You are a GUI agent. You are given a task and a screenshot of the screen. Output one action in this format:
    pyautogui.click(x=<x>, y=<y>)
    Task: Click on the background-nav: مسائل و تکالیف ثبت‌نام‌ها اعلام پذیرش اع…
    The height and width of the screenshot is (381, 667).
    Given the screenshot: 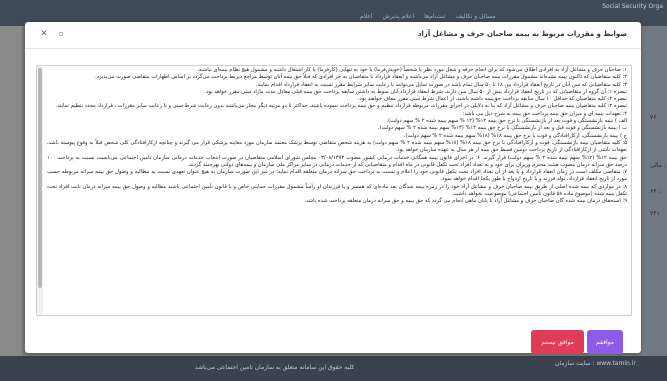 What is the action you would take?
    pyautogui.click(x=428, y=16)
    